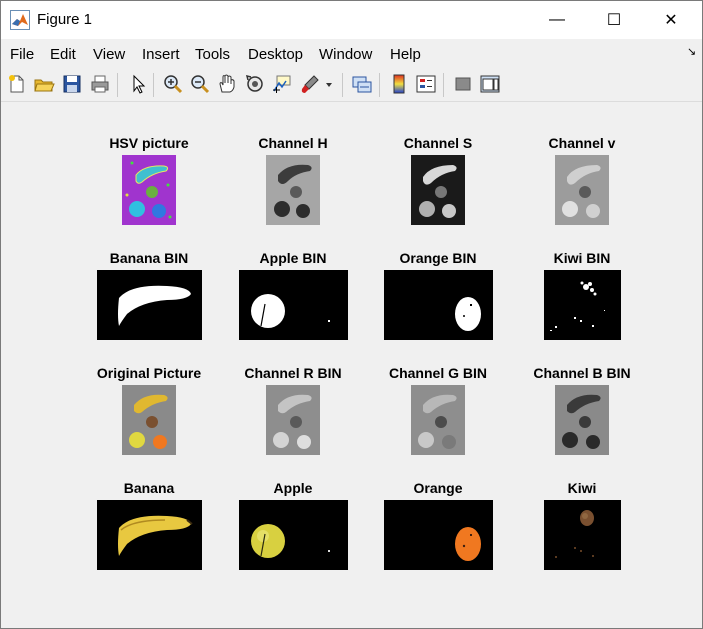 This screenshot has height=629, width=703. What do you see at coordinates (100, 84) in the screenshot?
I see `print-icon` at bounding box center [100, 84].